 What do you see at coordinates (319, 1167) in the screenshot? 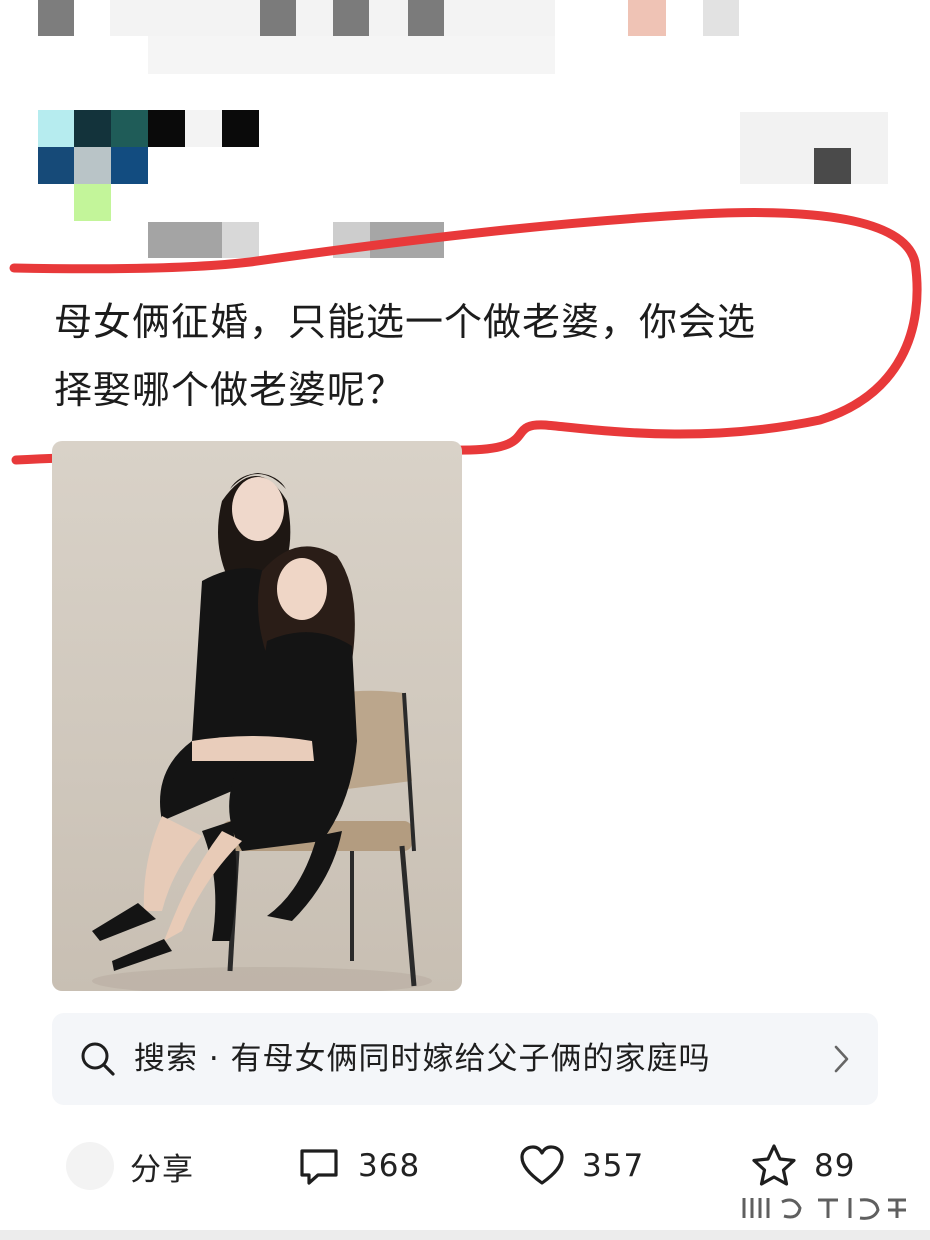
I see `comment-icon` at bounding box center [319, 1167].